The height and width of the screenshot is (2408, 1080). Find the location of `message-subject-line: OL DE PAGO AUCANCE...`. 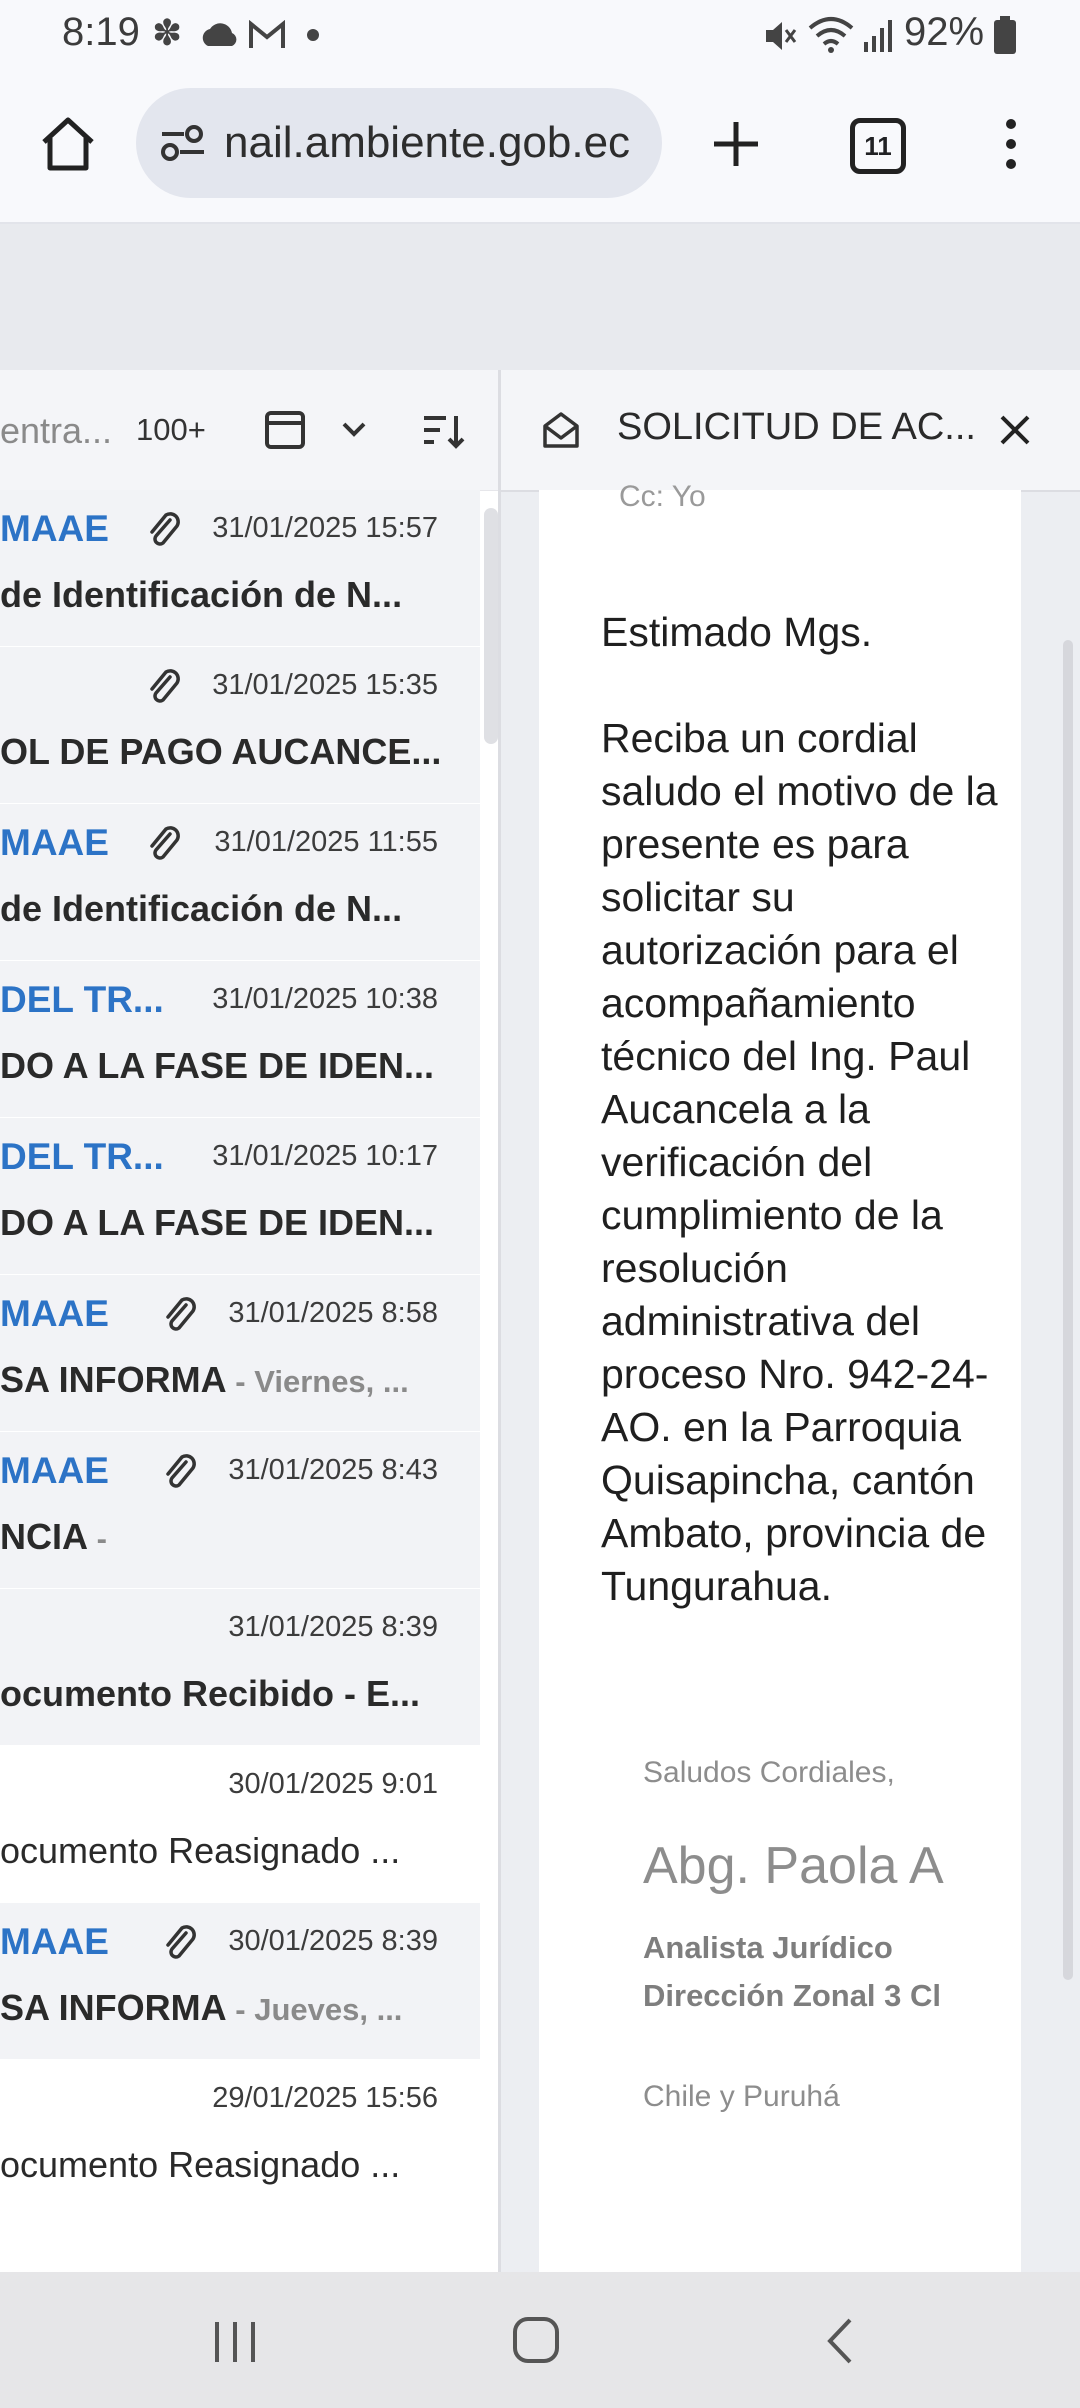

message-subject-line: OL DE PAGO AUCANCE... is located at coordinates (220, 752).